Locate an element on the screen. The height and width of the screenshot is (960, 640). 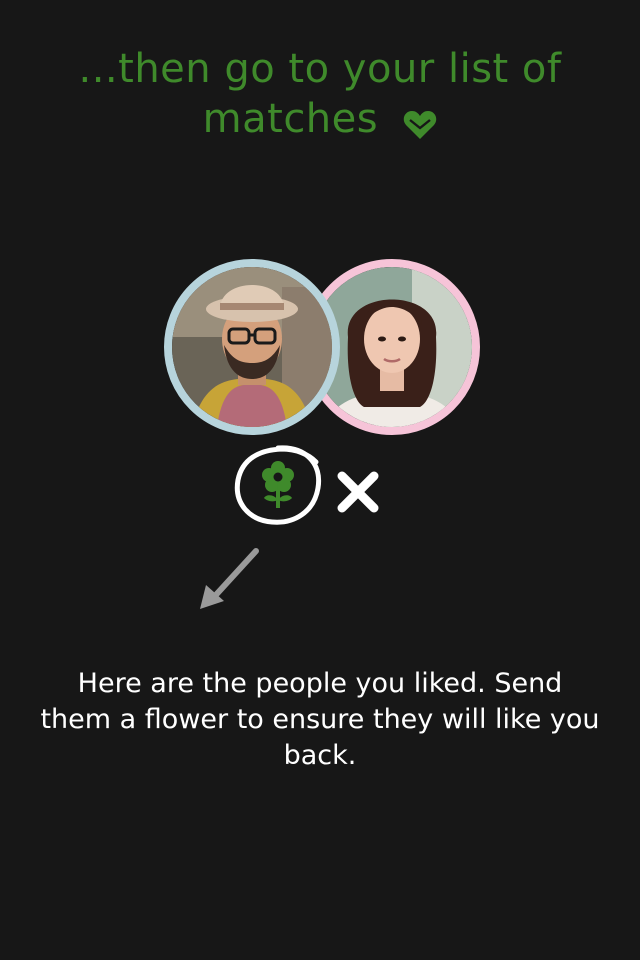
headline-text: ...then go to your list of matches is located at coordinates (320, 94).